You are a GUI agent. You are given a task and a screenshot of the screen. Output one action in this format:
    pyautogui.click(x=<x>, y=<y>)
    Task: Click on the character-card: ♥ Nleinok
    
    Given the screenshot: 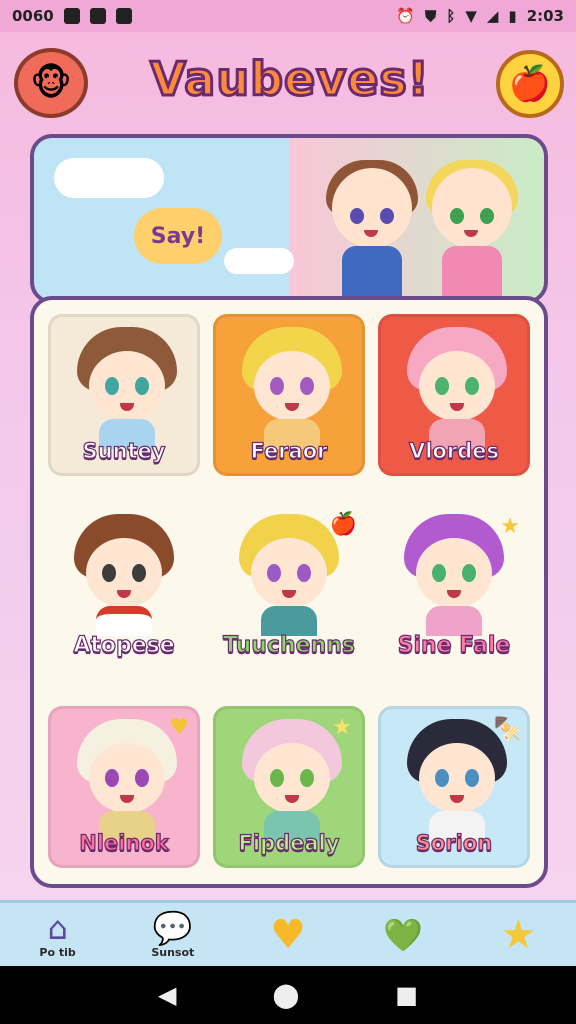 What is the action you would take?
    pyautogui.click(x=124, y=787)
    